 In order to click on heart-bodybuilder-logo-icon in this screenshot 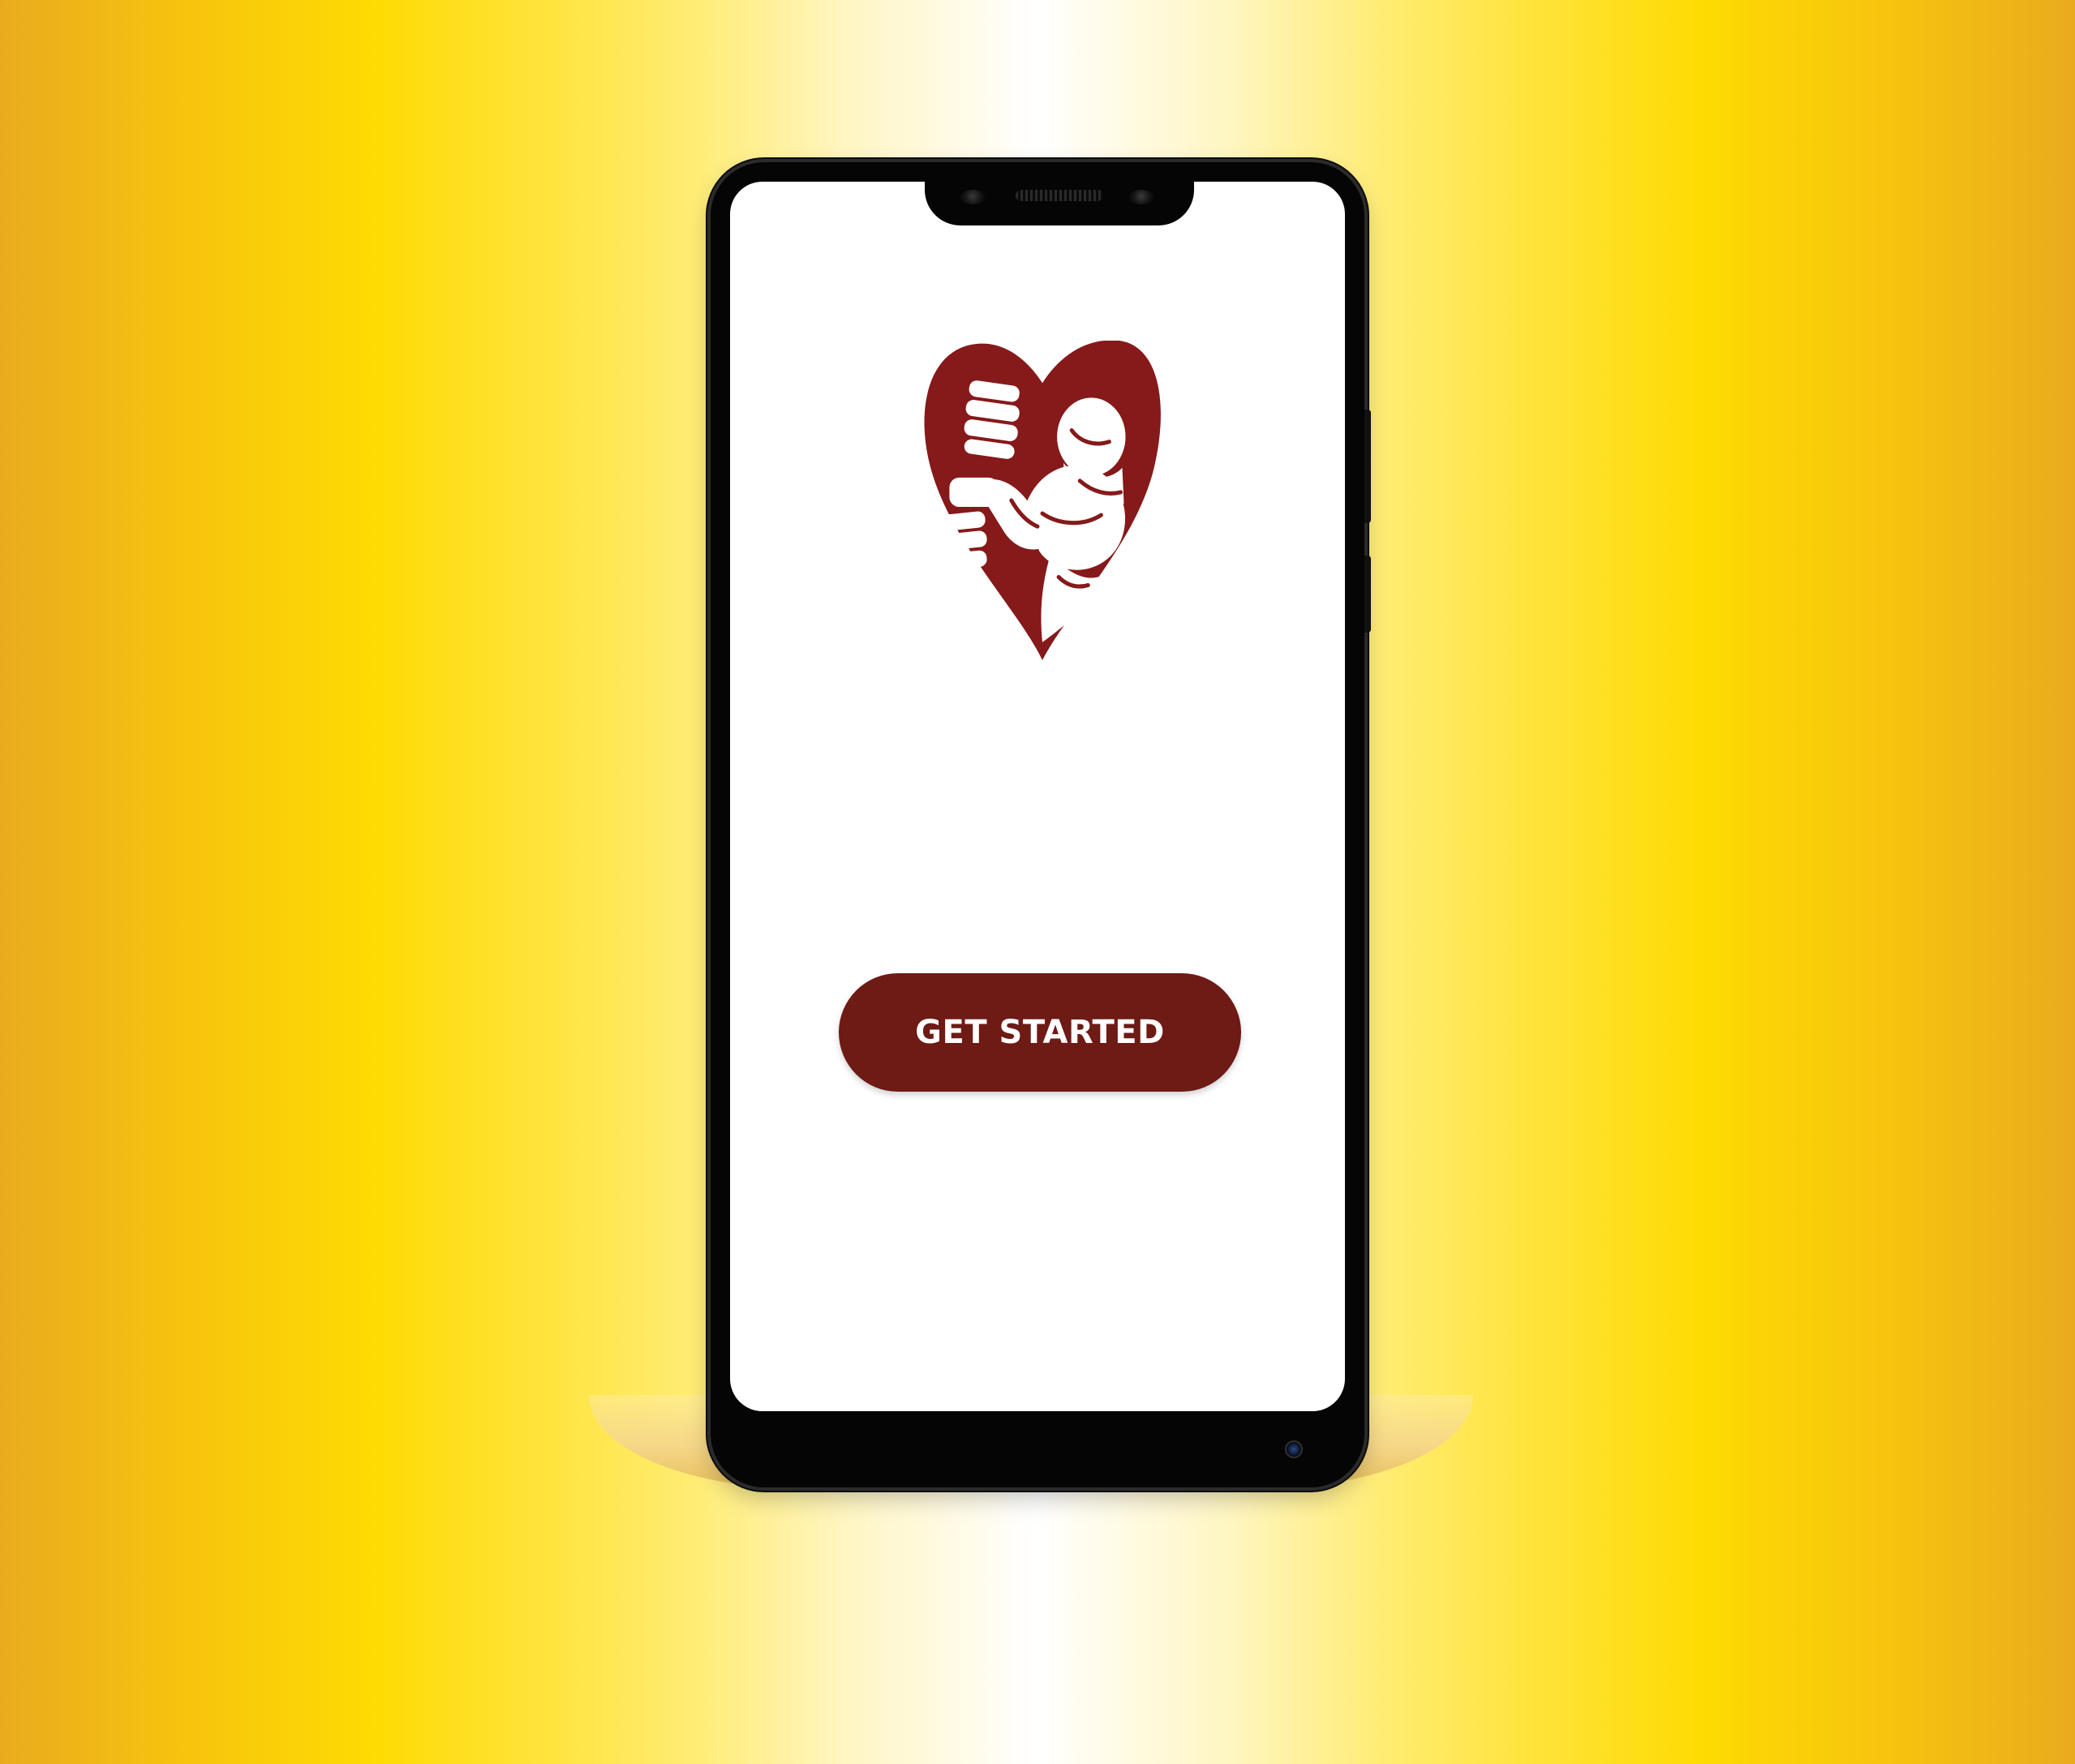, I will do `click(1042, 501)`.